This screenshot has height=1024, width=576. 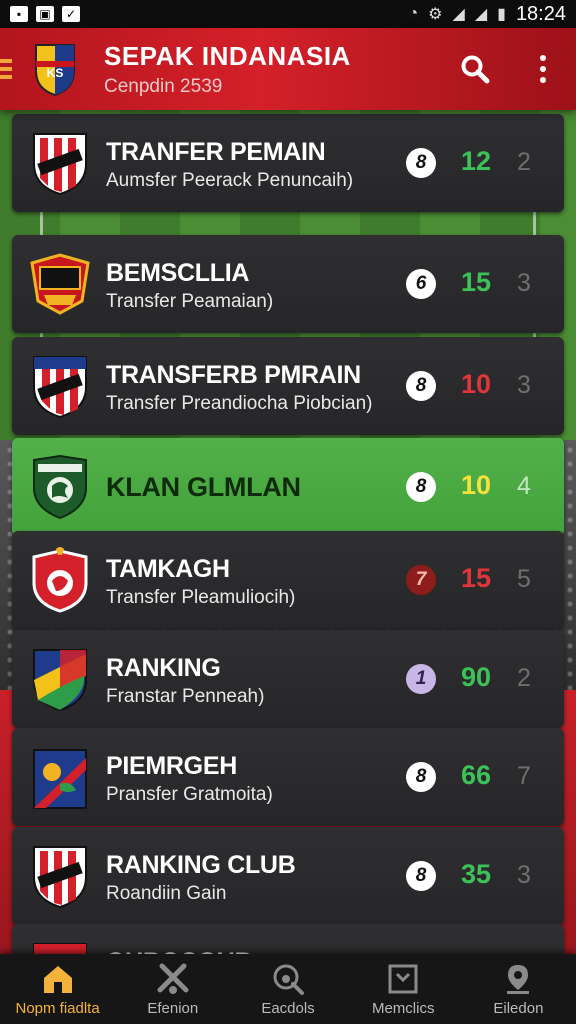 What do you see at coordinates (476, 161) in the screenshot?
I see `row-score: 12` at bounding box center [476, 161].